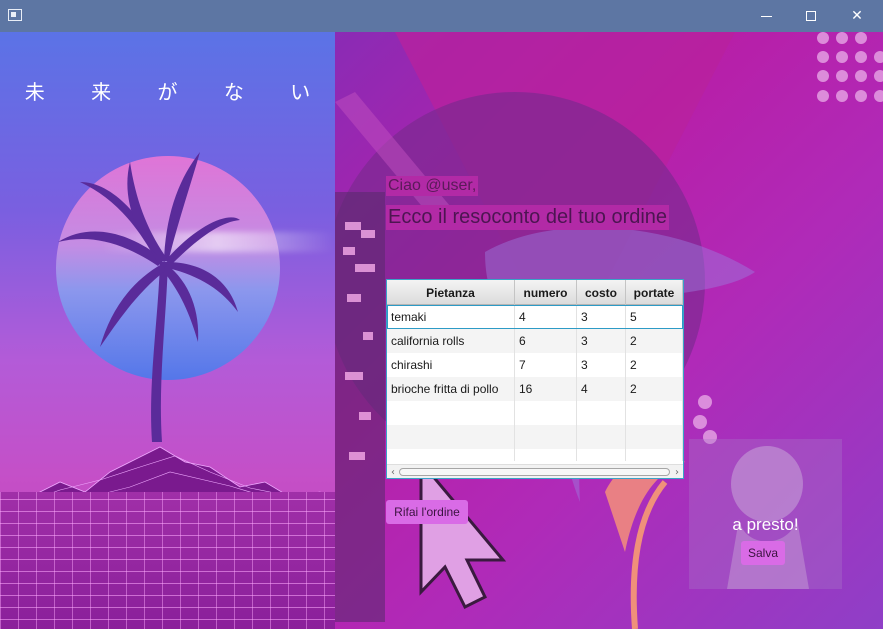 This screenshot has height=629, width=883. Describe the element at coordinates (177, 92) in the screenshot. I see `artwork-title: 未 来 が な い` at that location.